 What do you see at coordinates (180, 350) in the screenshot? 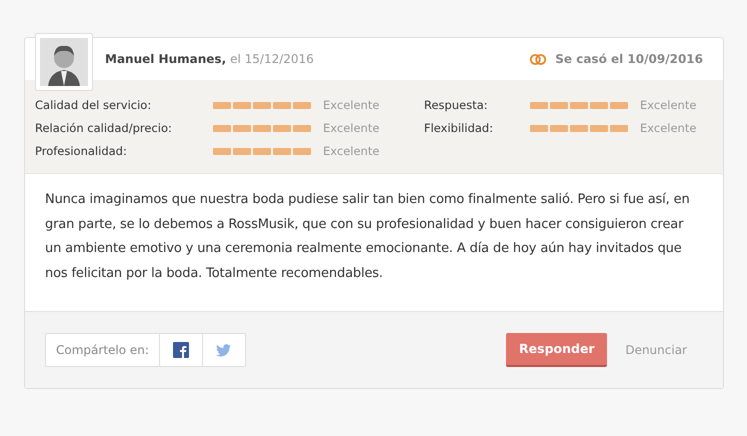
I see `facebook-icon` at bounding box center [180, 350].